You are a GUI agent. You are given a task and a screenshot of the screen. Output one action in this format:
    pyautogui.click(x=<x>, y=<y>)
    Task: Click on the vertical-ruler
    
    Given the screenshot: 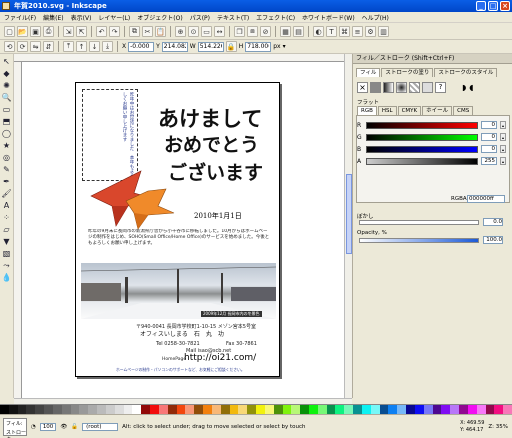 What is the action you would take?
    pyautogui.click(x=18, y=230)
    